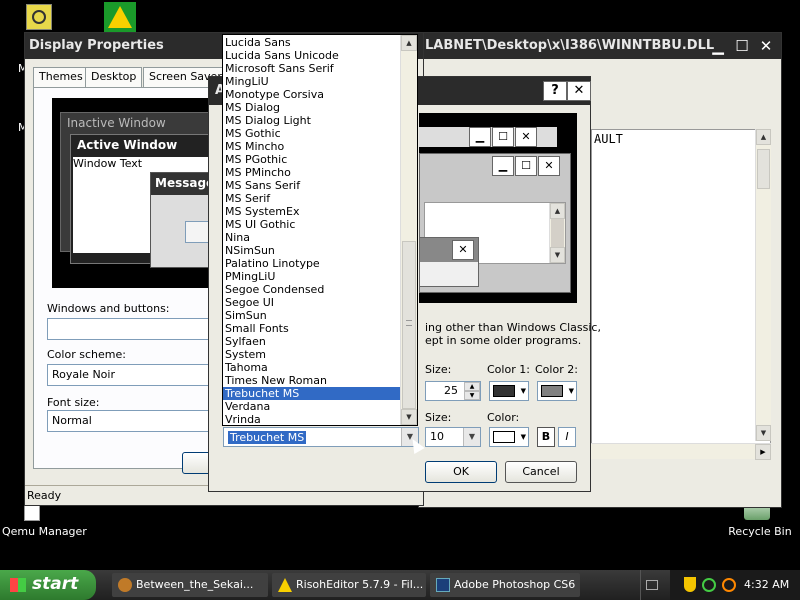 This screenshot has width=800, height=600. I want to click on font-option: MS Mincho, so click(312, 146).